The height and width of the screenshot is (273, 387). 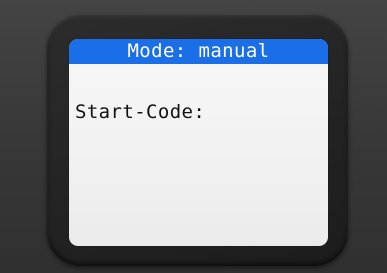 I want to click on mode-title: Mode: manual, so click(x=198, y=51).